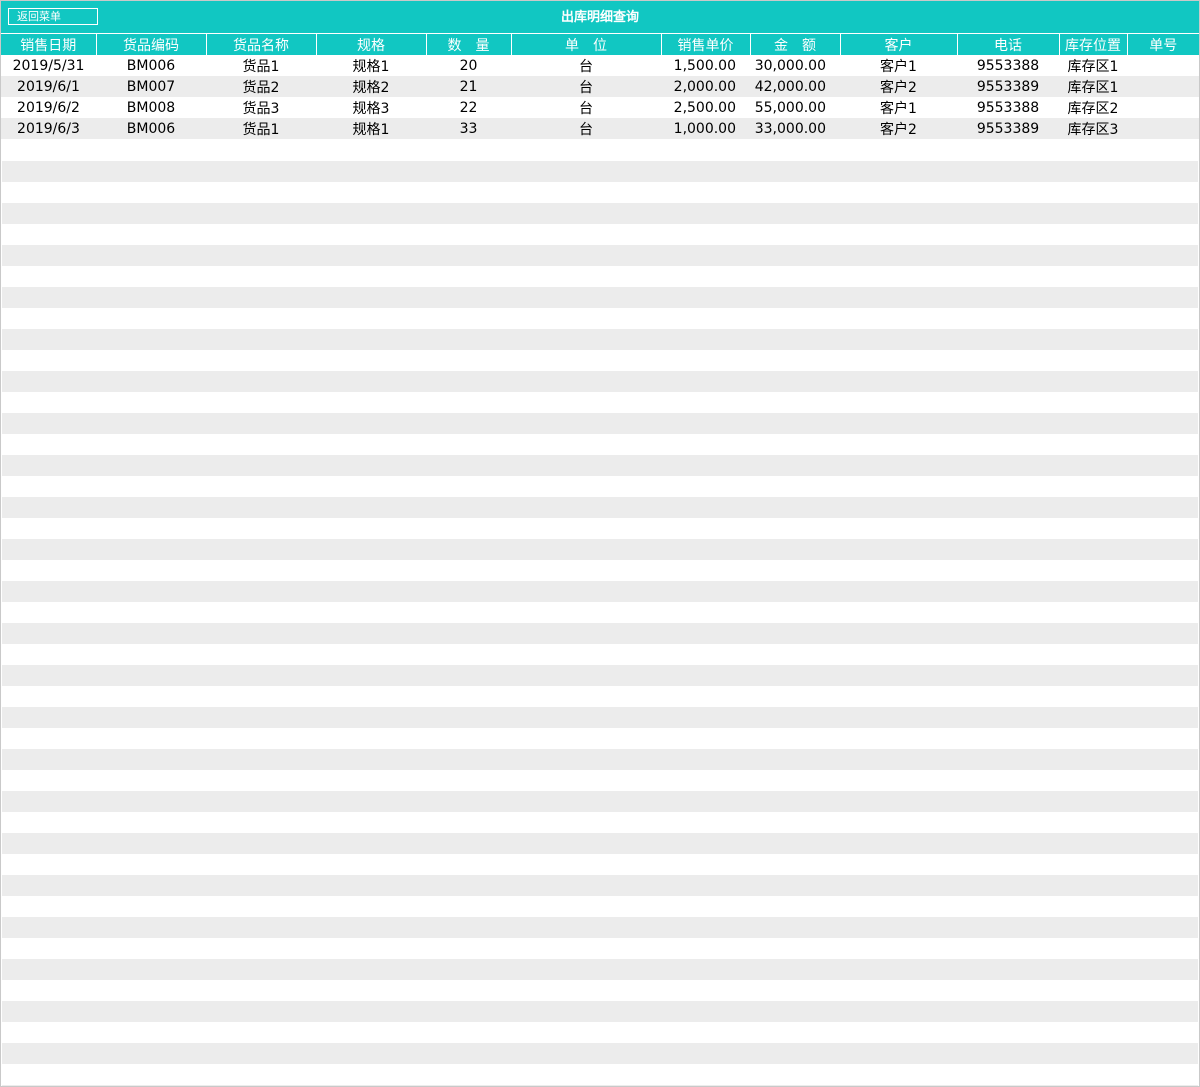  What do you see at coordinates (468, 107) in the screenshot?
I see `cell-quantity: 22` at bounding box center [468, 107].